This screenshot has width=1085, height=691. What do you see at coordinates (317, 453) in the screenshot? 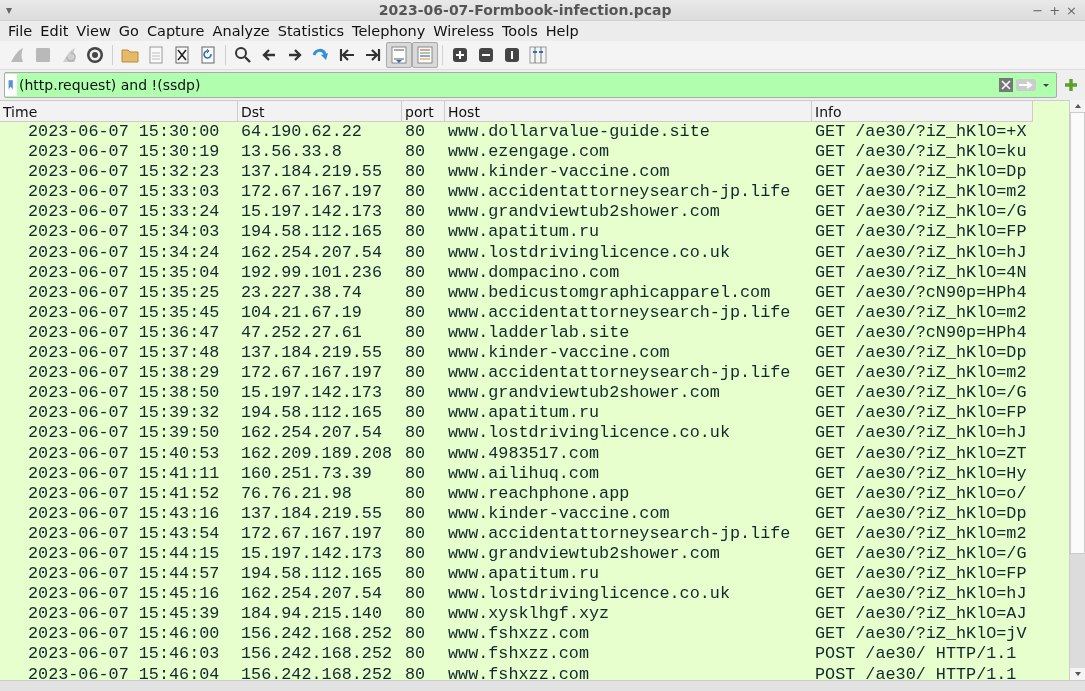
I see `table-cell-text: 162.209.189.208` at bounding box center [317, 453].